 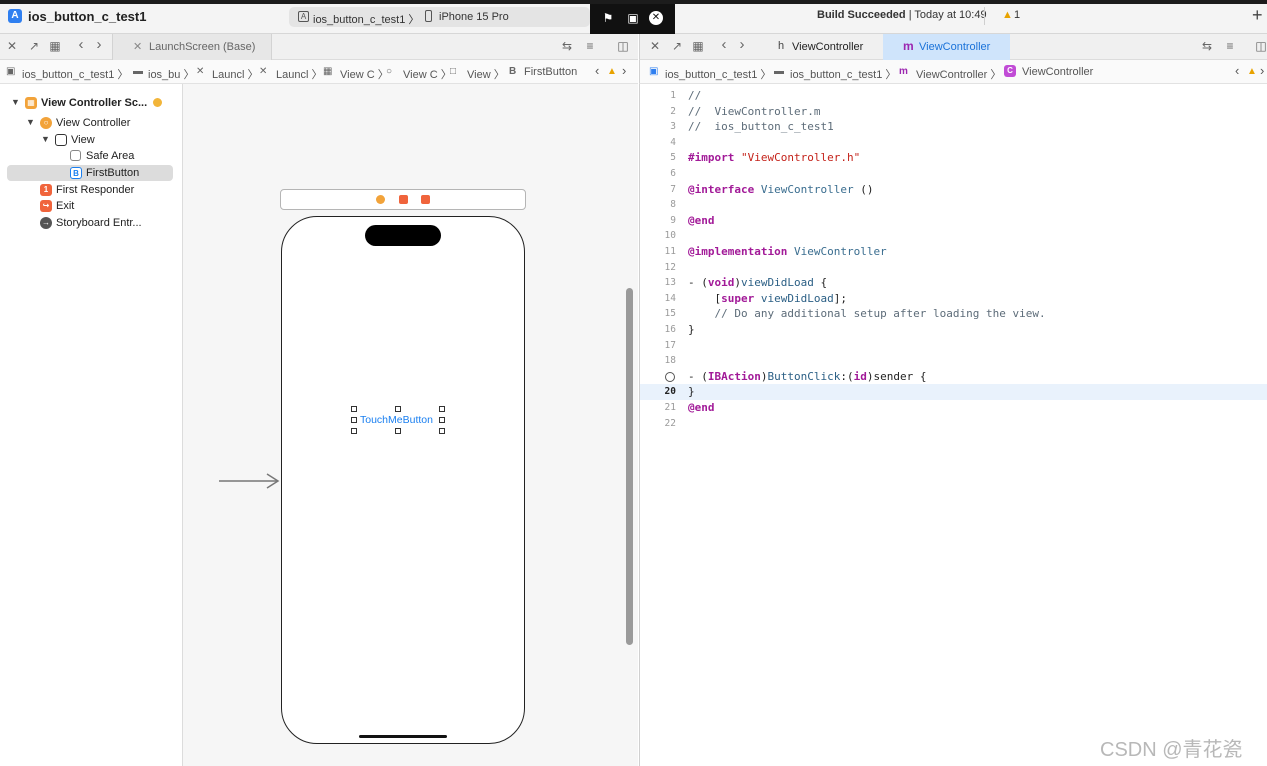 What do you see at coordinates (1057, 72) in the screenshot?
I see `breadcrumb-item: ViewController` at bounding box center [1057, 72].